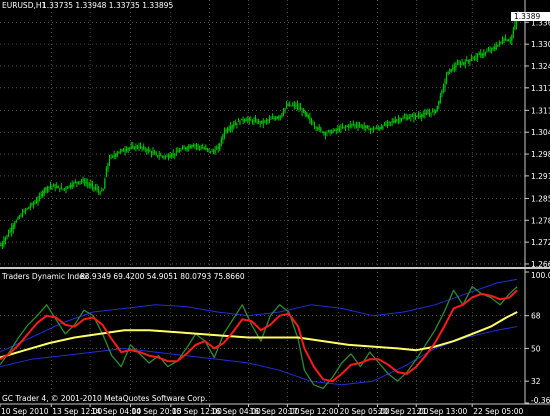 This screenshot has height=416, width=550. Describe the element at coordinates (540, 154) in the screenshot. I see `price-tick-label: 1.2983` at that location.